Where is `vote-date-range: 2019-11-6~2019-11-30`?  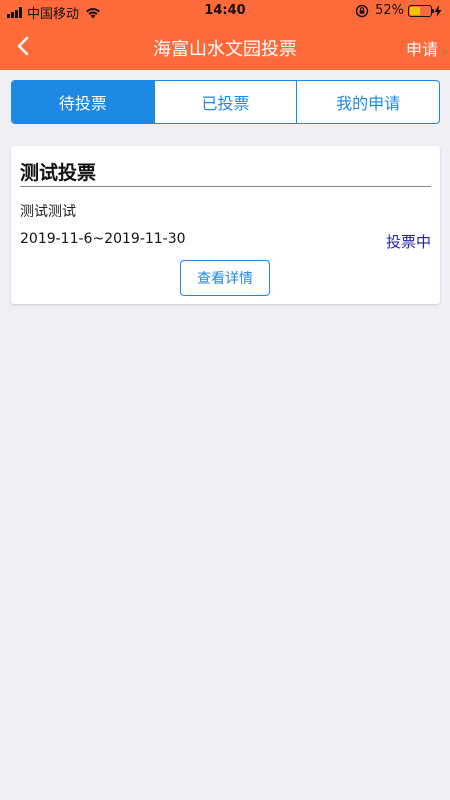 vote-date-range: 2019-11-6~2019-11-30 is located at coordinates (103, 239).